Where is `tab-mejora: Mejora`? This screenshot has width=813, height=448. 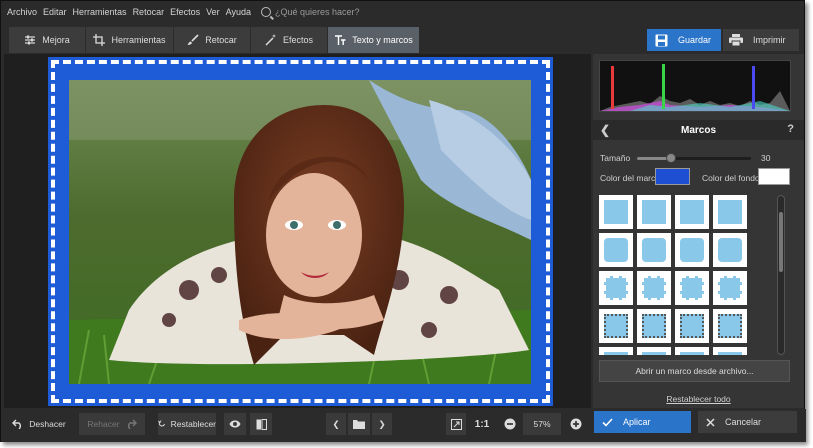
tab-mejora: Mejora is located at coordinates (47, 40).